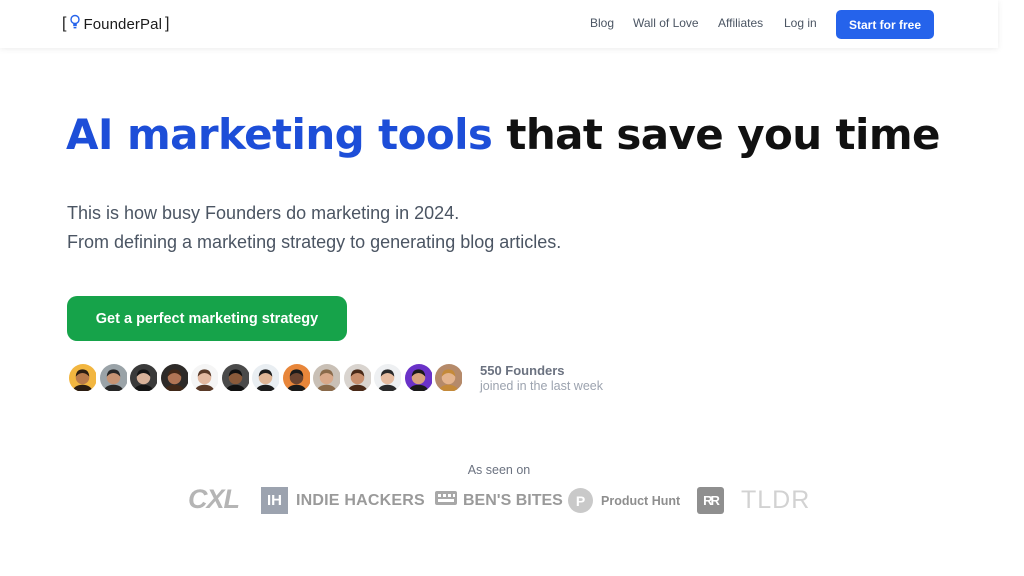 The image size is (1024, 576). What do you see at coordinates (885, 24) in the screenshot?
I see `start-for-free-button: Start for free` at bounding box center [885, 24].